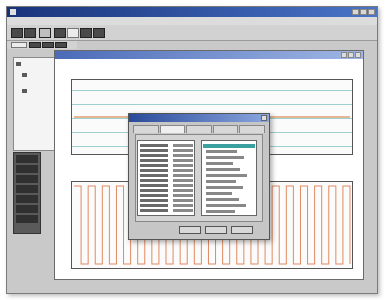 Image resolution: width=387 pixels, height=300 pixels. What do you see at coordinates (242, 230) in the screenshot?
I see `apply-button` at bounding box center [242, 230].